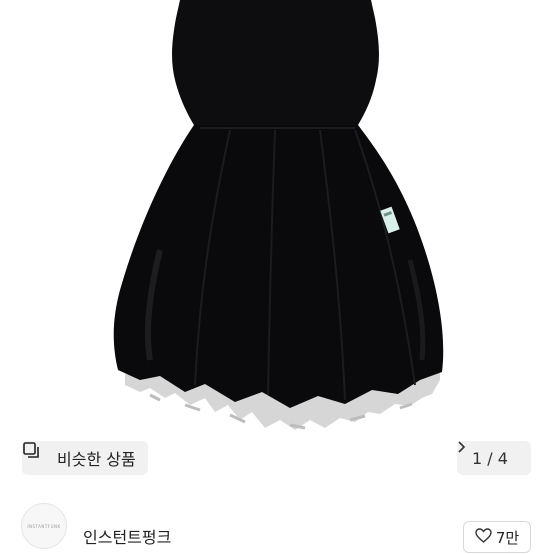 Image resolution: width=554 pixels, height=554 pixels. What do you see at coordinates (275, 62) in the screenshot?
I see `dress-bodice` at bounding box center [275, 62].